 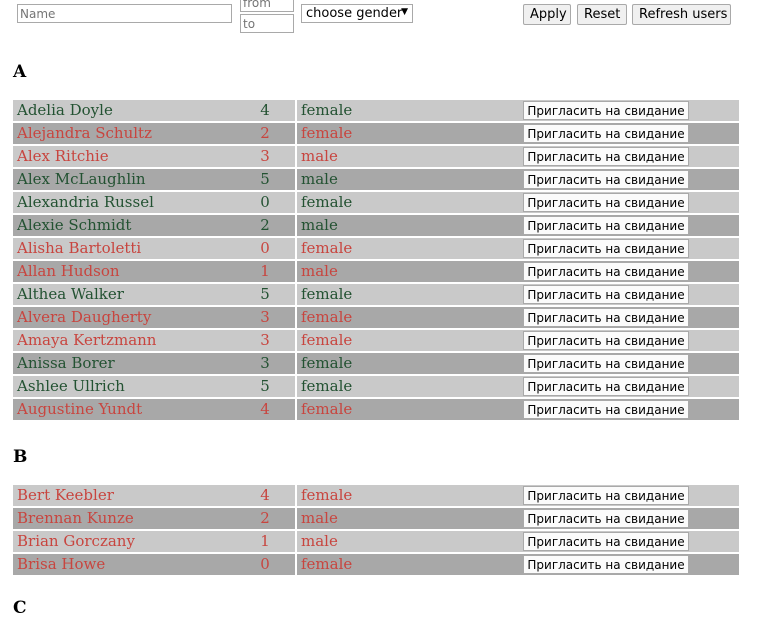 What do you see at coordinates (125, 409) in the screenshot?
I see `user-name: Augustine Yundt` at bounding box center [125, 409].